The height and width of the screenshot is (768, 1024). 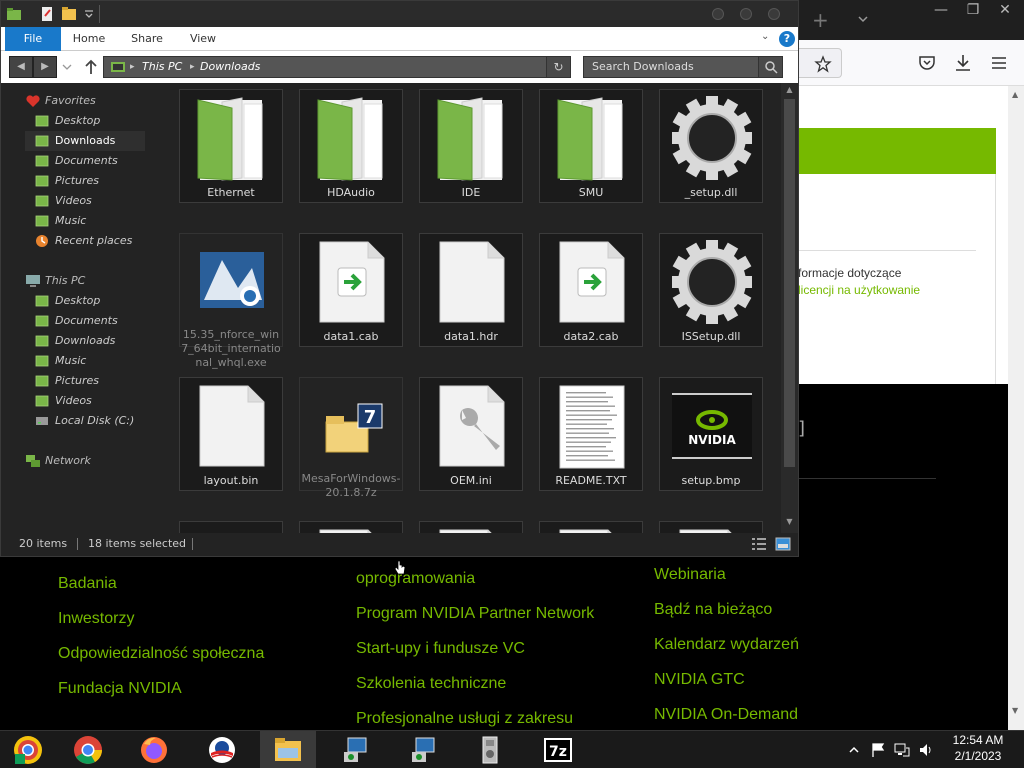 I want to click on gear-file-icon, so click(x=712, y=138).